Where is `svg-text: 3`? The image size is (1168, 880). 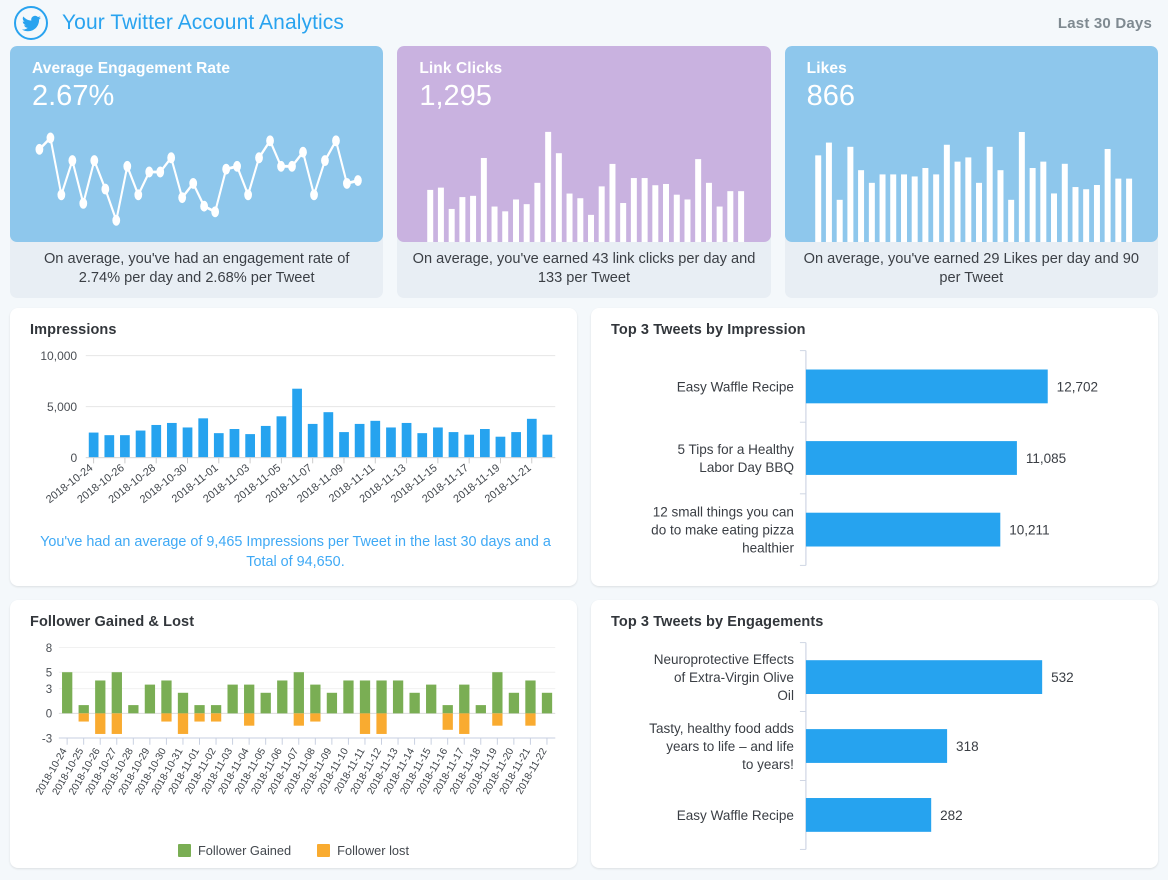 svg-text: 3 is located at coordinates (49, 690).